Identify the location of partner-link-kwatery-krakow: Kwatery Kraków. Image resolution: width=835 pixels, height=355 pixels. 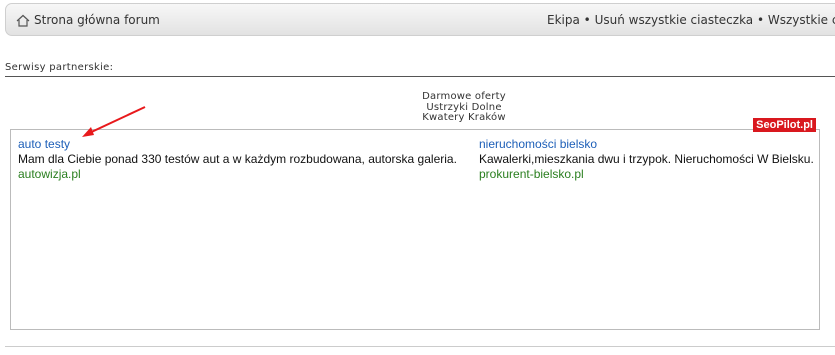
(464, 118).